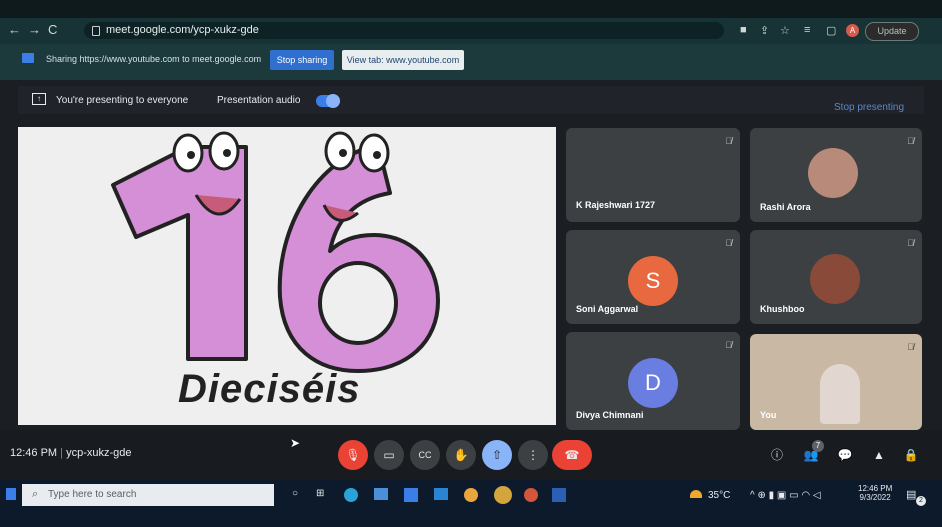 The image size is (942, 527). I want to click on address-bar: meet.google.com/ycp-xukz-gde, so click(404, 30).